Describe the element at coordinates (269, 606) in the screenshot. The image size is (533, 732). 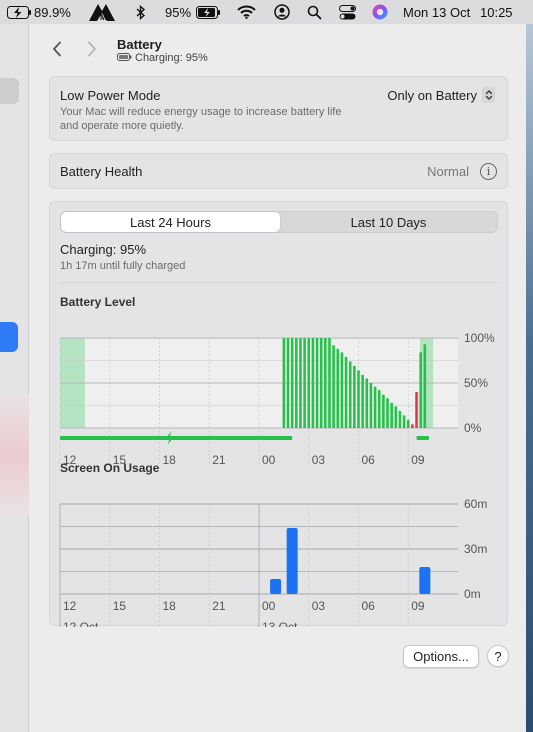
I see `usage-x-tick-label: 00` at that location.